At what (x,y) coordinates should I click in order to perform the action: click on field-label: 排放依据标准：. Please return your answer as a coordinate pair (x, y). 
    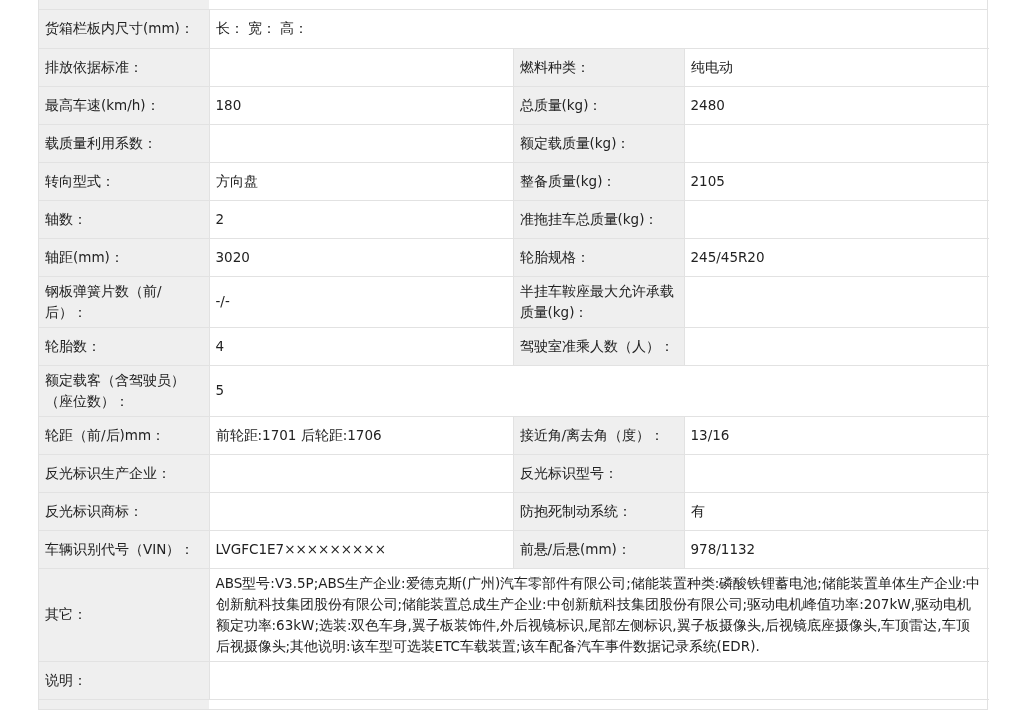
    Looking at the image, I should click on (94, 66).